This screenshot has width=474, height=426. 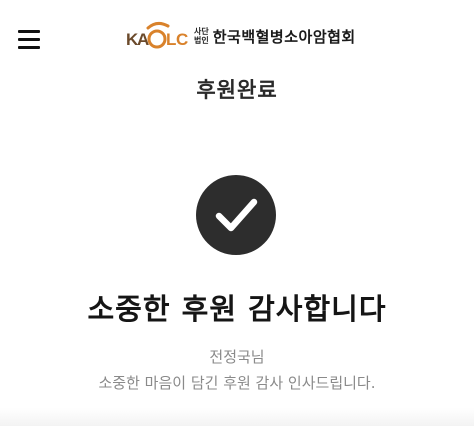 I want to click on org-name: 한국백혈병소아암협회, so click(x=284, y=36).